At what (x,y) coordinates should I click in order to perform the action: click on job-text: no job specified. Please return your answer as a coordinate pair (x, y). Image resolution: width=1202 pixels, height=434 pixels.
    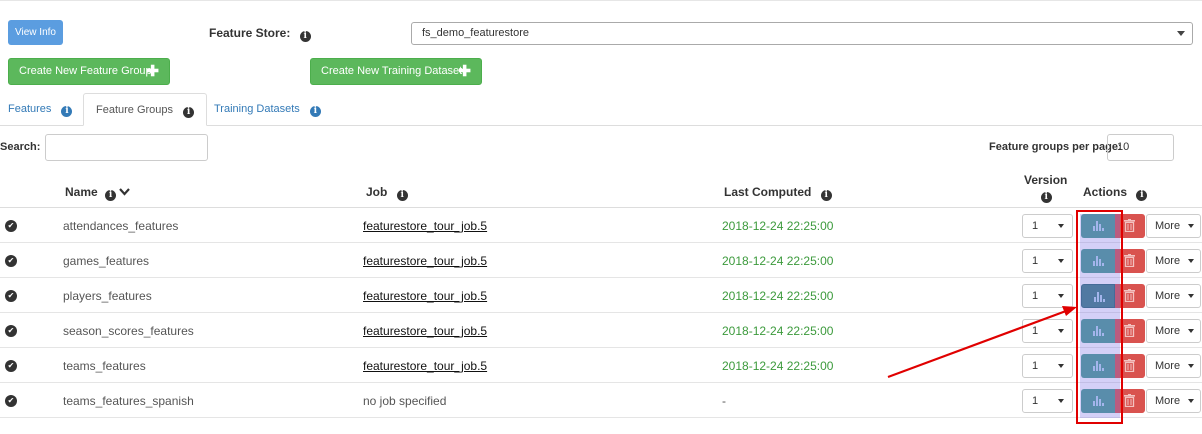
    Looking at the image, I should click on (405, 401).